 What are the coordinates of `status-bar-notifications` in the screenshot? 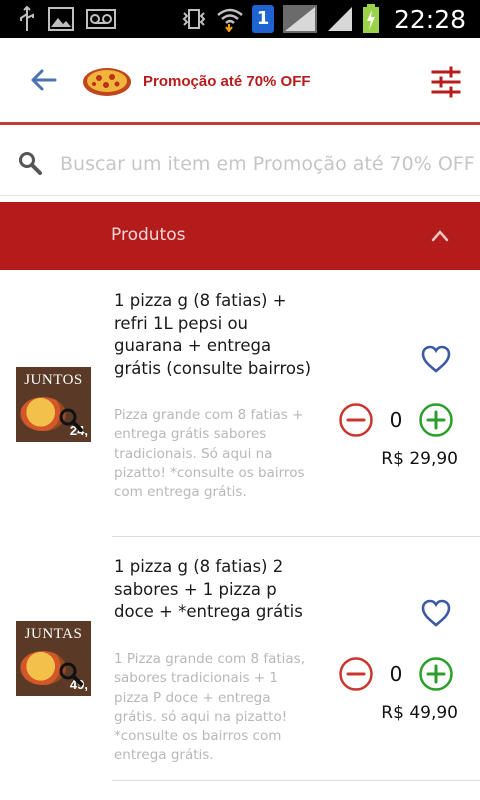 It's located at (67, 19).